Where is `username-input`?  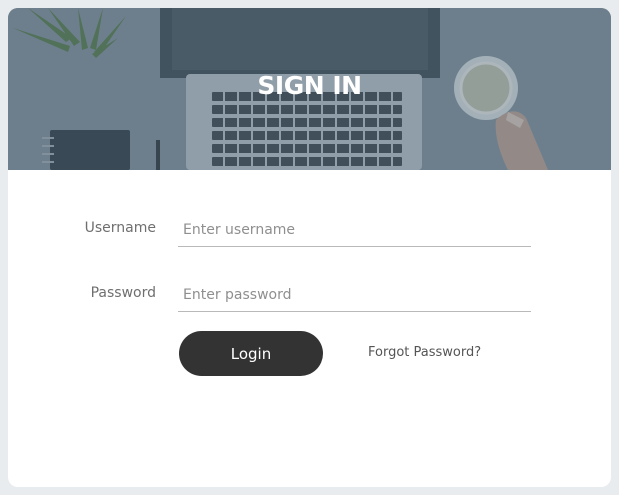 username-input is located at coordinates (354, 230).